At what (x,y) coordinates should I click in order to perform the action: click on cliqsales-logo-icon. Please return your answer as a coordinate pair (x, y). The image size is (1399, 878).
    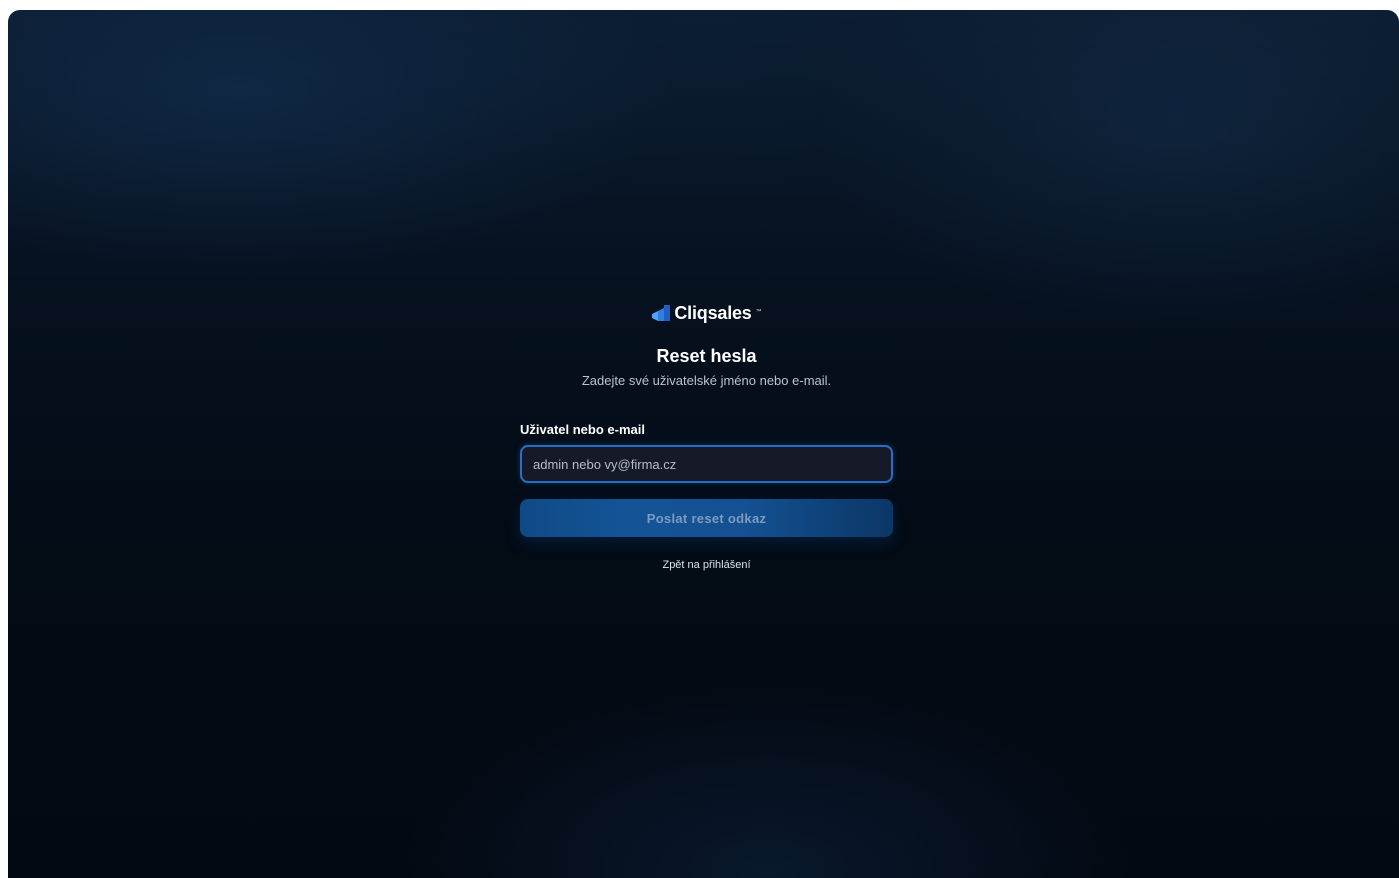
    Looking at the image, I should click on (661, 313).